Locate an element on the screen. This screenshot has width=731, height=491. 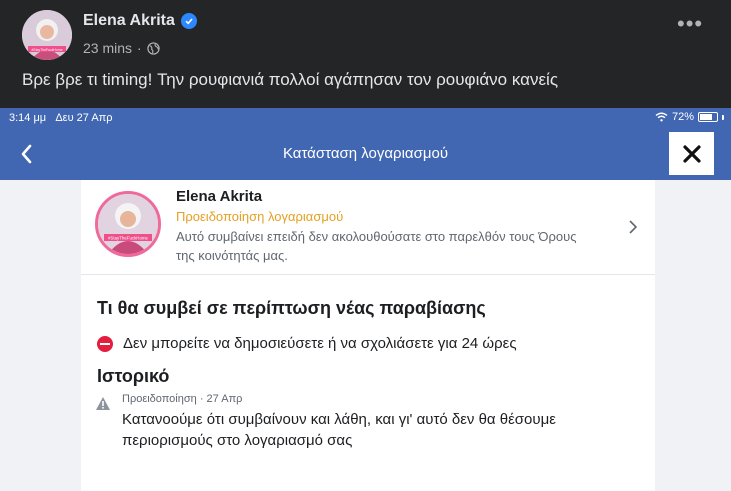
more-options-icon: ••• is located at coordinates (690, 24).